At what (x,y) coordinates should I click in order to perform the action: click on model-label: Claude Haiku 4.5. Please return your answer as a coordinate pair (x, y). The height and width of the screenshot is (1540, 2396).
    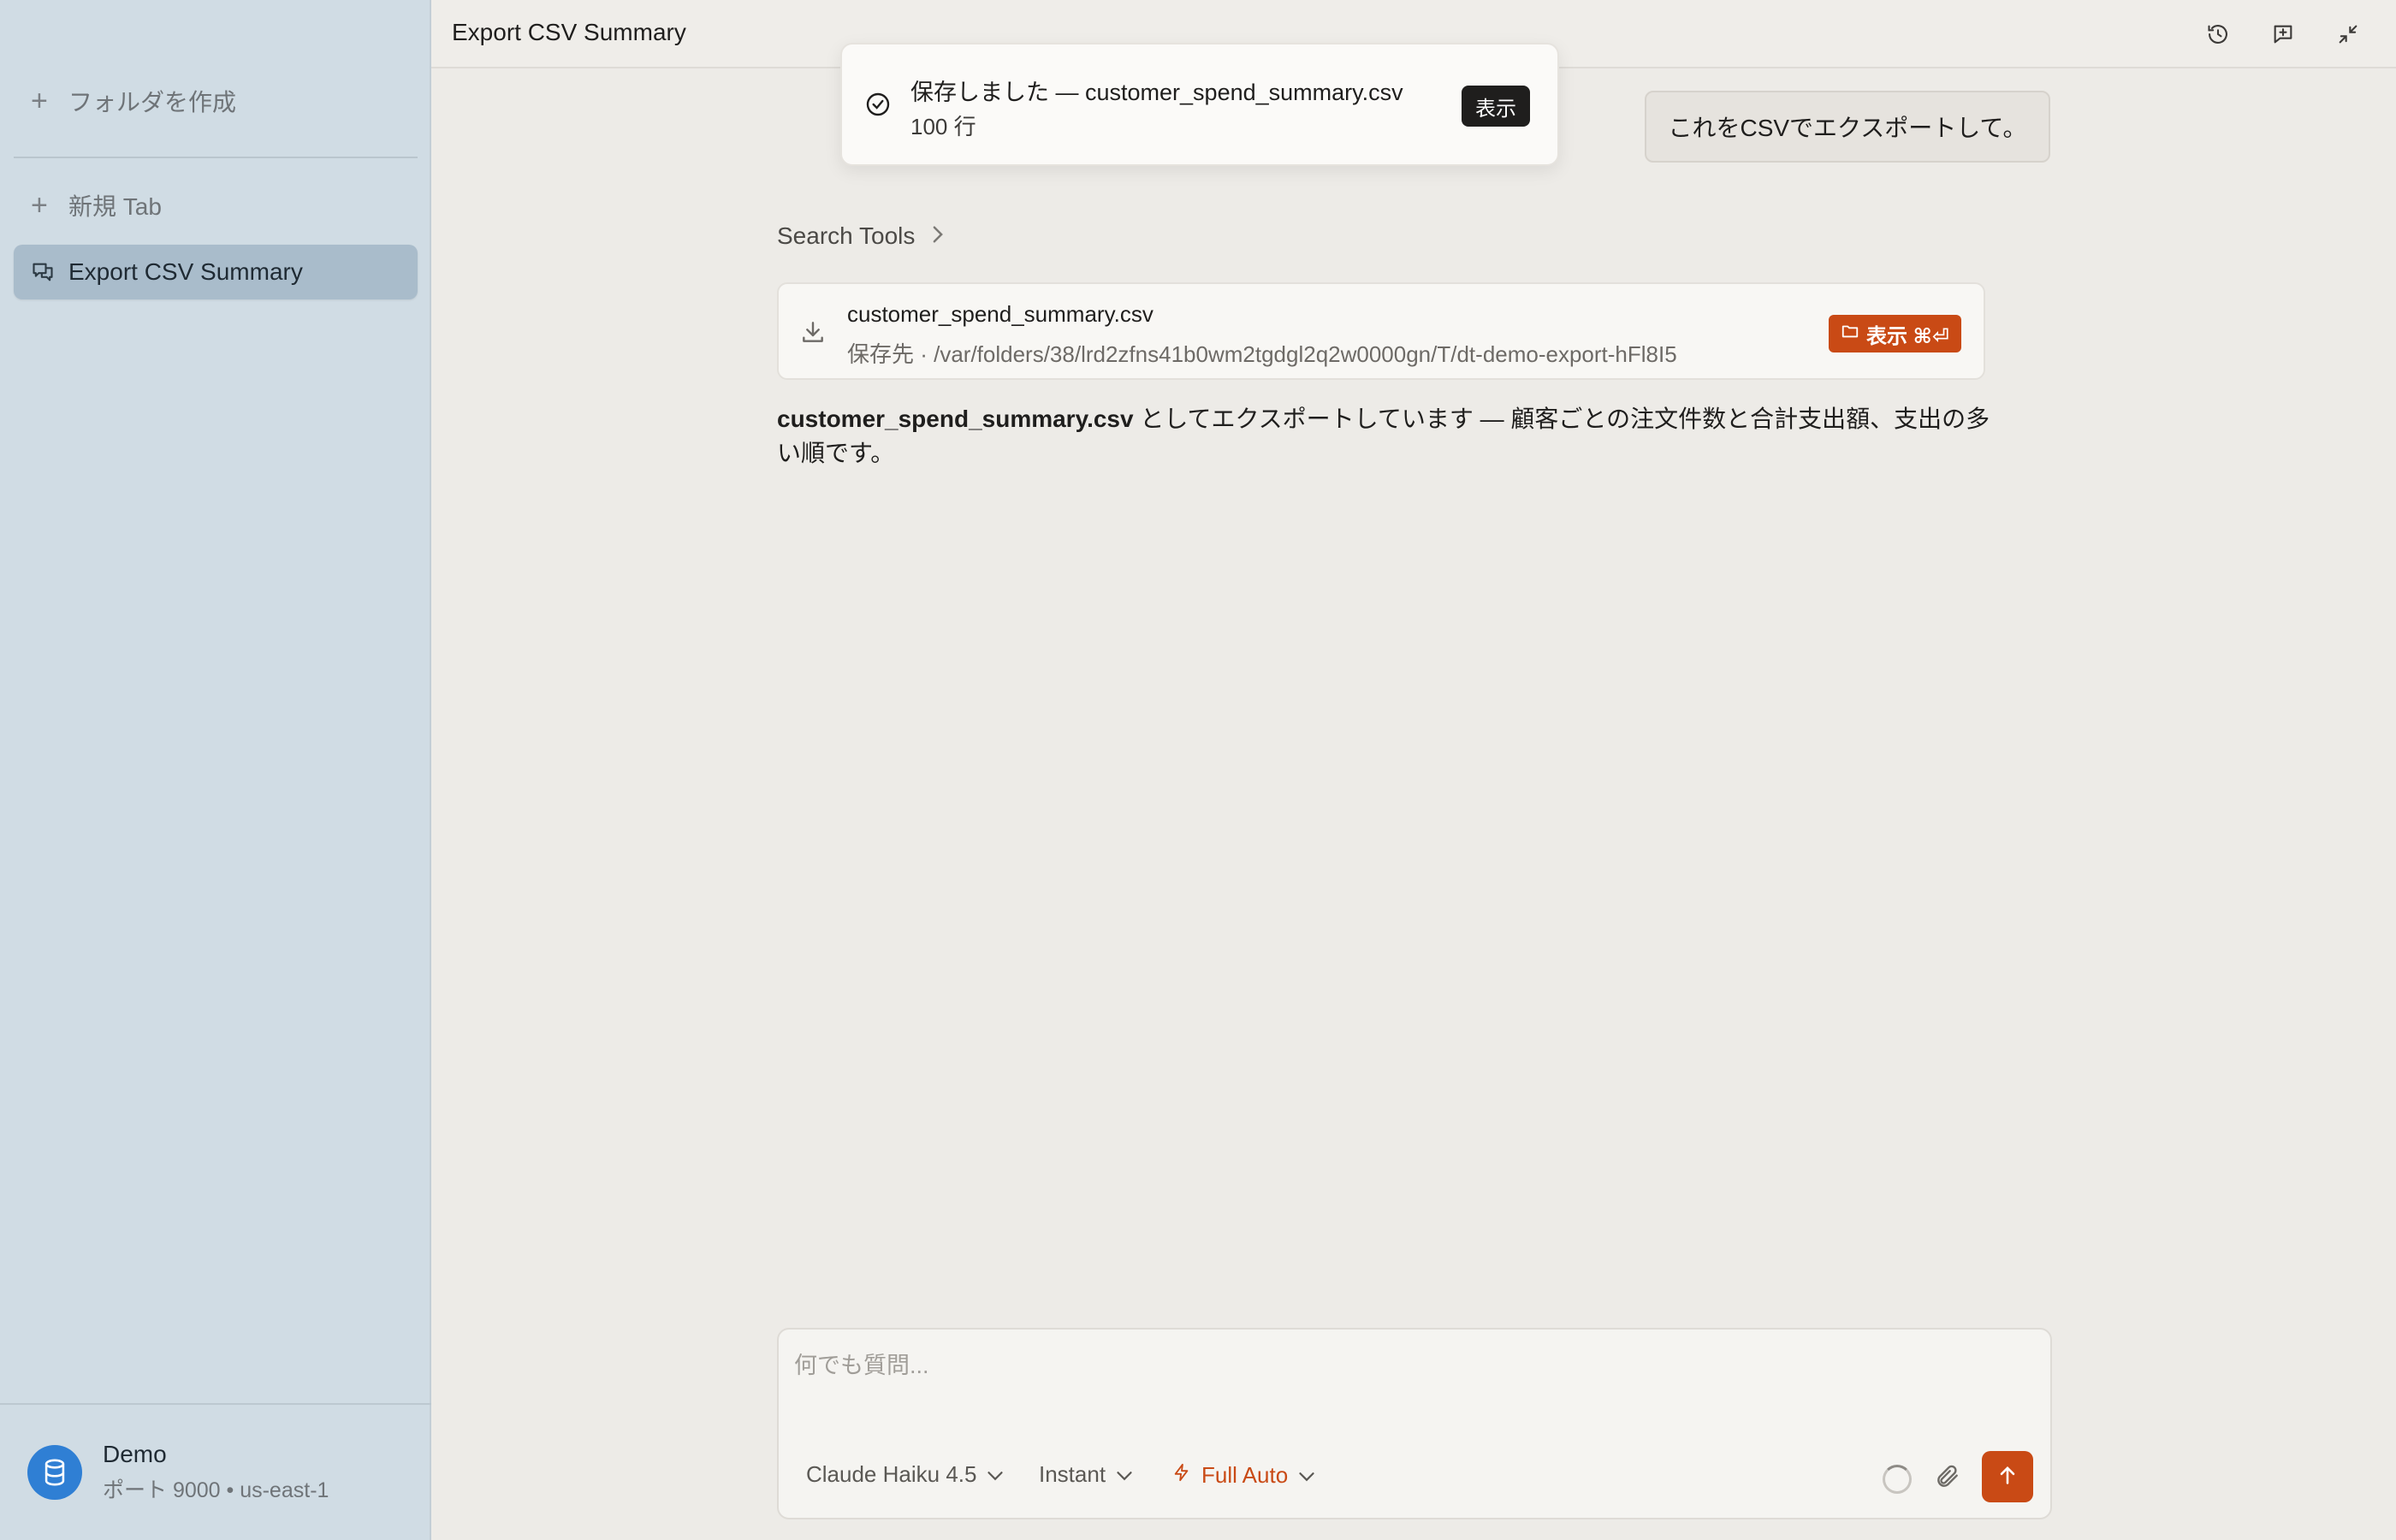
    Looking at the image, I should click on (892, 1474).